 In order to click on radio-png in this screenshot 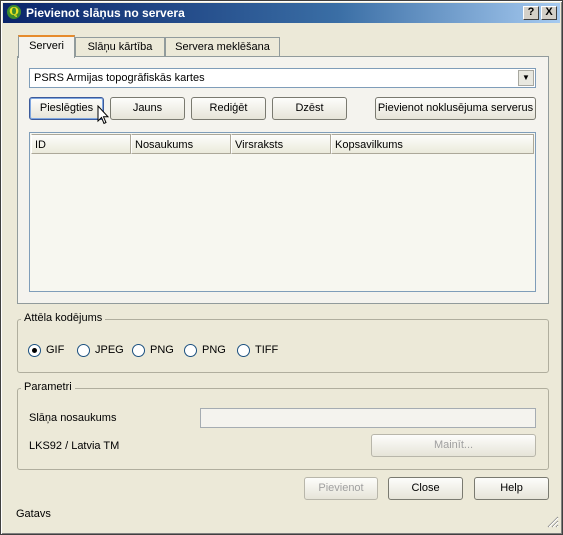, I will do `click(138, 350)`.